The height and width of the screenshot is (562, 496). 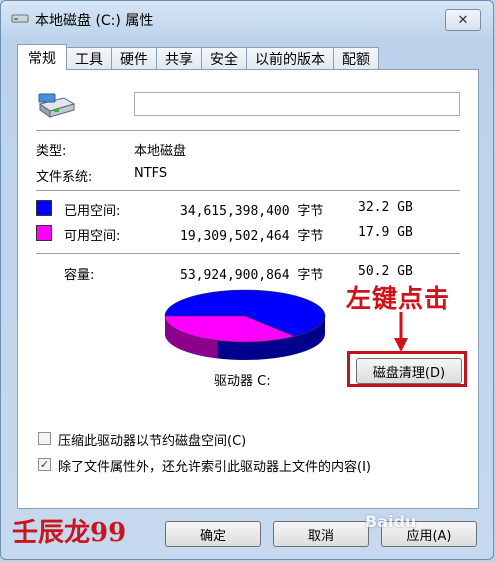 What do you see at coordinates (385, 207) in the screenshot?
I see `used-space-size: 32.2 GB` at bounding box center [385, 207].